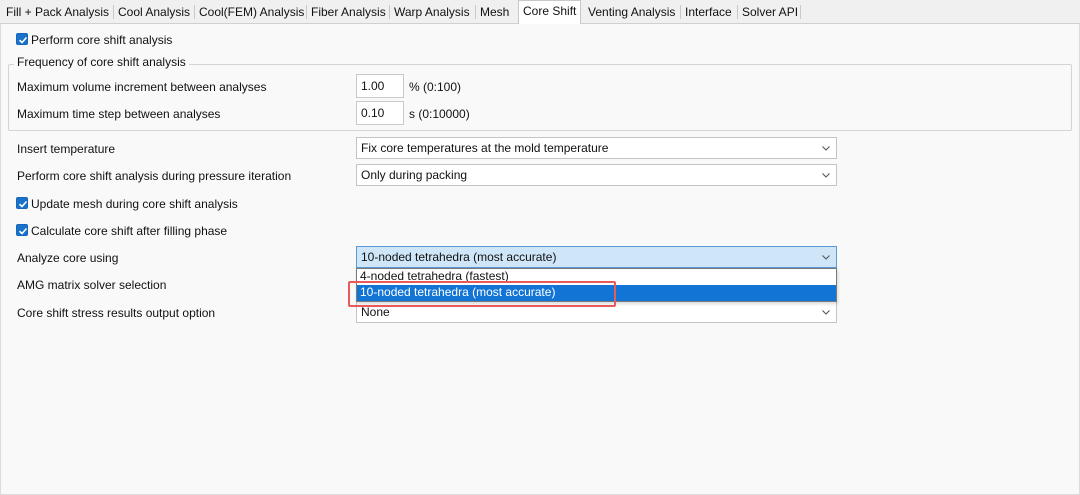  What do you see at coordinates (134, 204) in the screenshot?
I see `update-mesh-label: Update mesh during core shift analysis` at bounding box center [134, 204].